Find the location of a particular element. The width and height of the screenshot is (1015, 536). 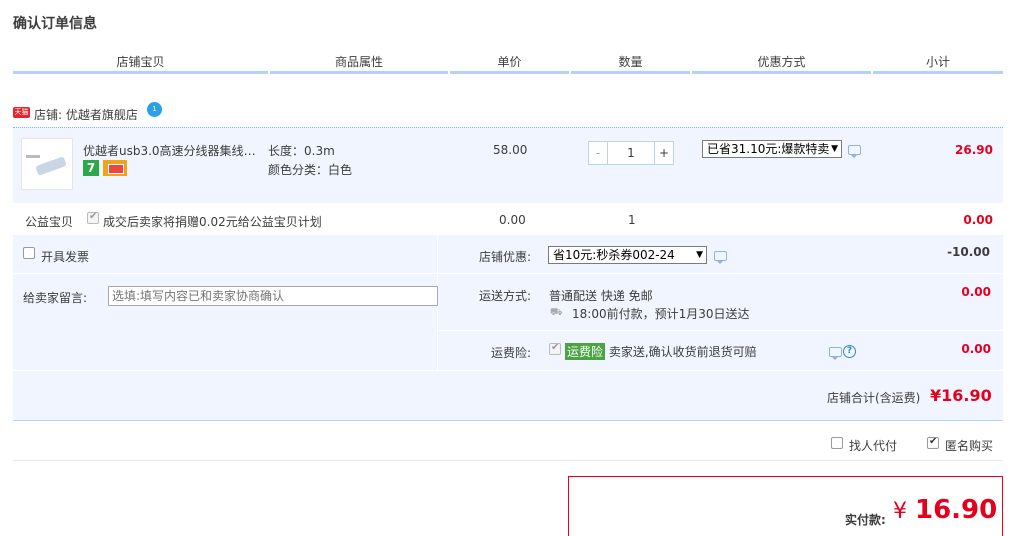

anonymous-label: 匿名购买 is located at coordinates (969, 446).